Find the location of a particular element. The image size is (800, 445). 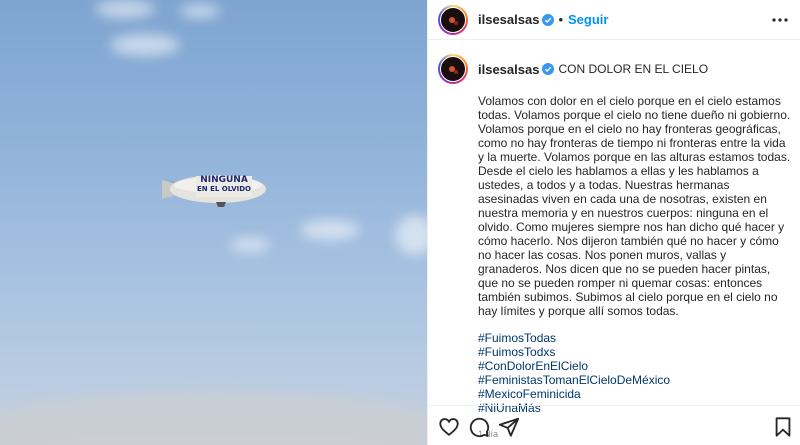

banner-line-2: EN EL OLVIDO is located at coordinates (224, 189).